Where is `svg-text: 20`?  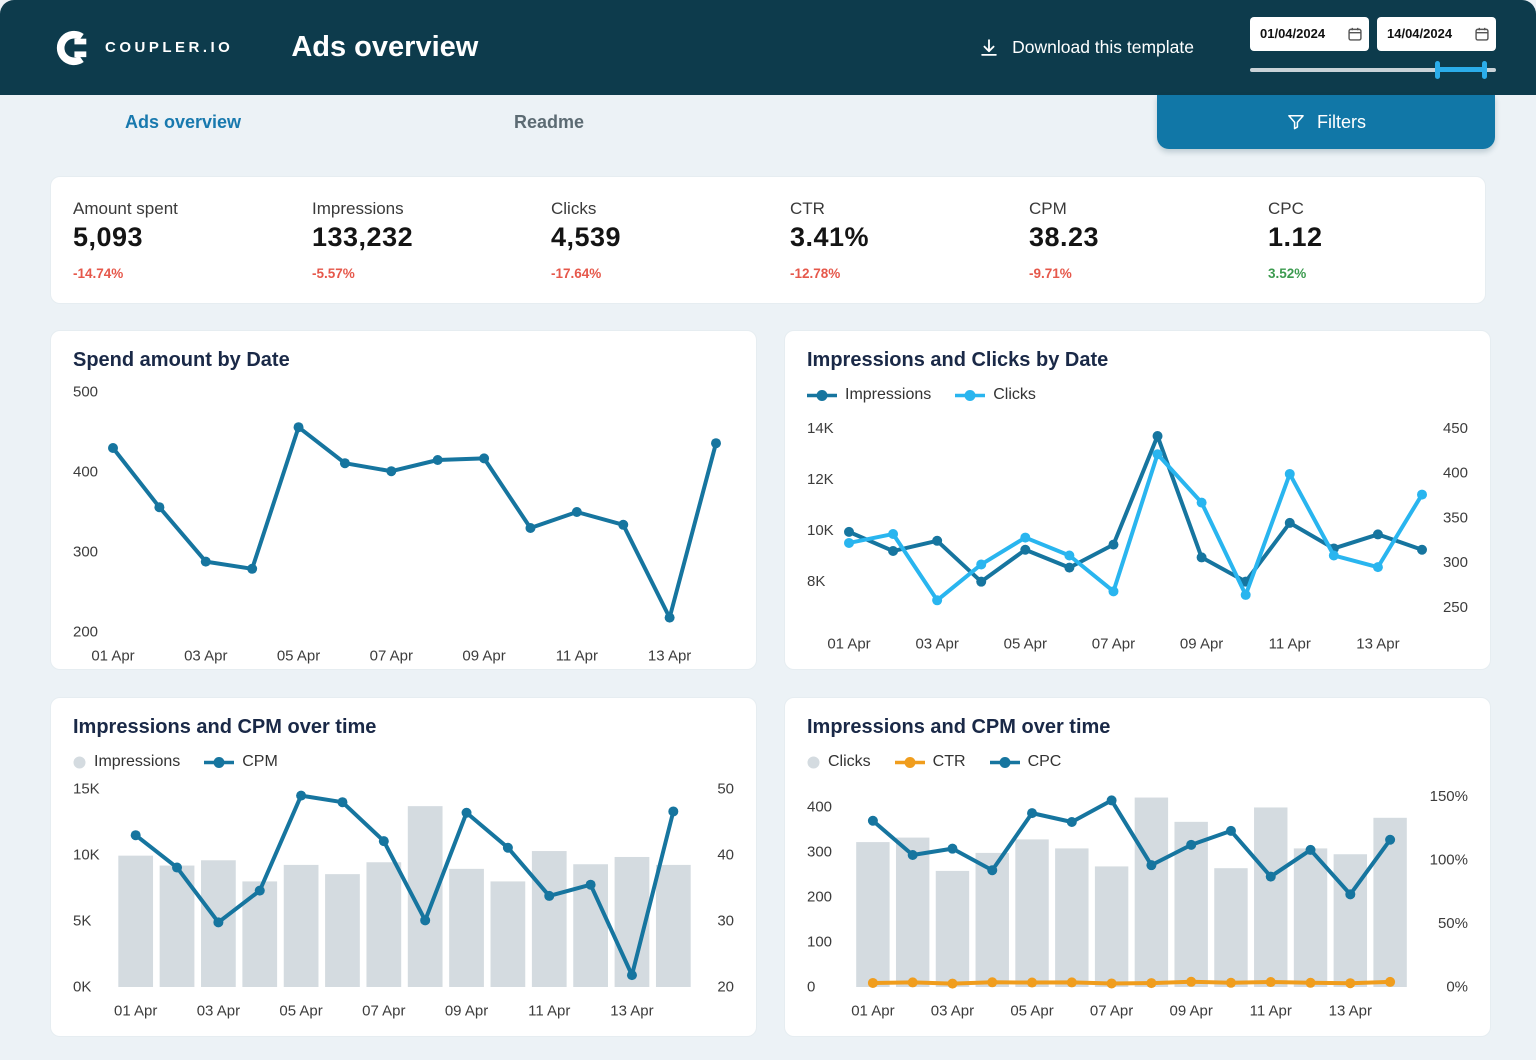
svg-text: 20 is located at coordinates (725, 987).